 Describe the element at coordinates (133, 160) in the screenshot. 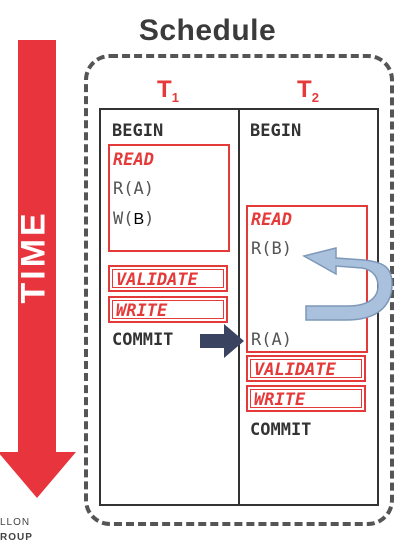

I see `t1-read-label: READ` at that location.